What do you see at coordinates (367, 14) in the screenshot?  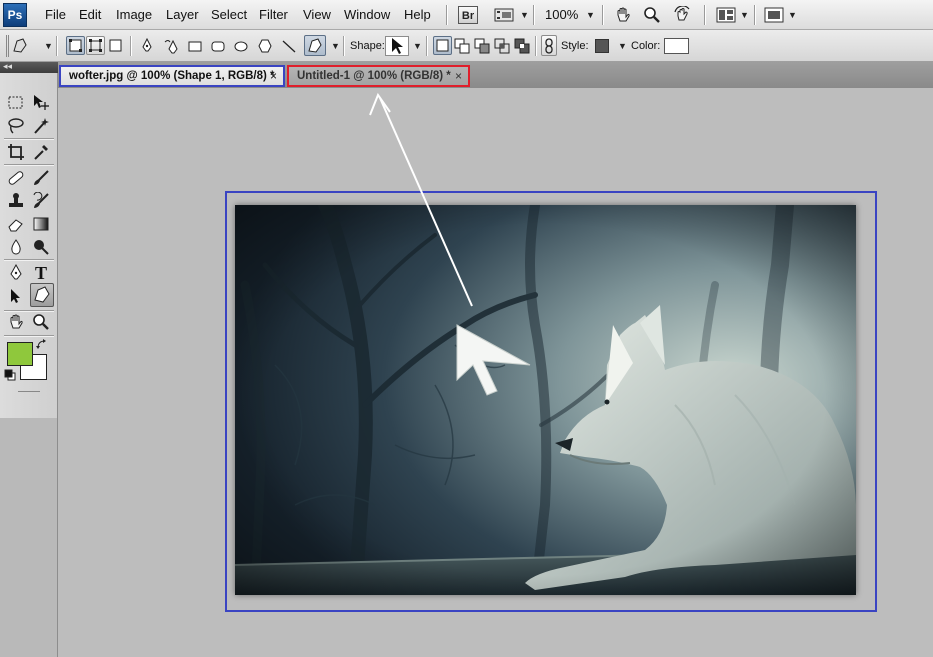 I see `menu-window: Window` at bounding box center [367, 14].